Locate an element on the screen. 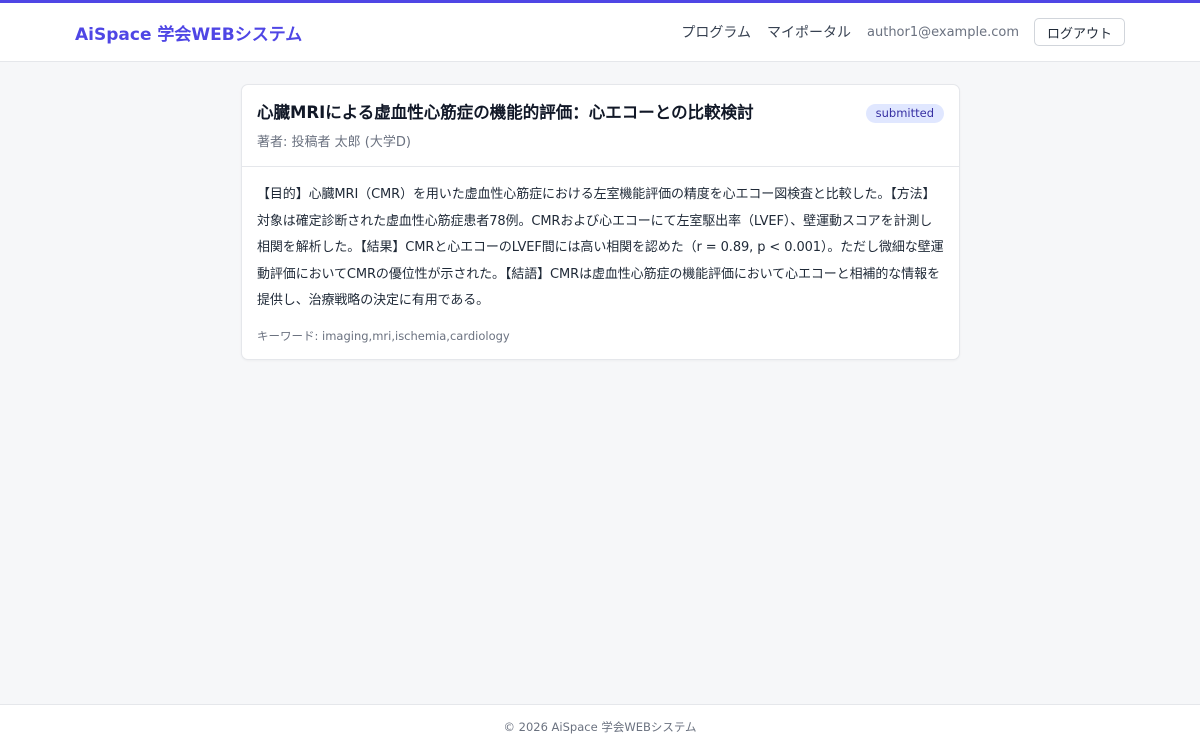  main-nav: プログラム マイポータル author1@example.com ログアウト is located at coordinates (895, 32).